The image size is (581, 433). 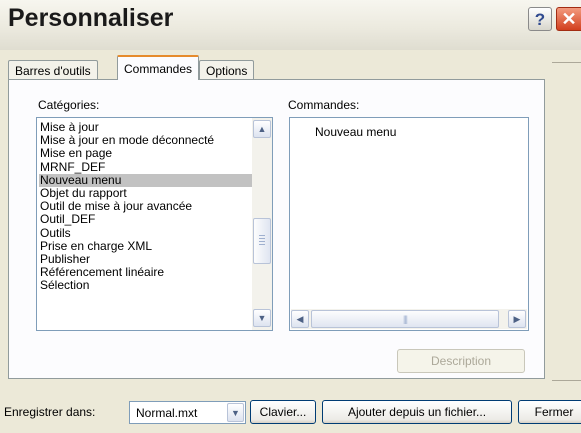 What do you see at coordinates (262, 129) in the screenshot?
I see `scroll-up-icon: ▲` at bounding box center [262, 129].